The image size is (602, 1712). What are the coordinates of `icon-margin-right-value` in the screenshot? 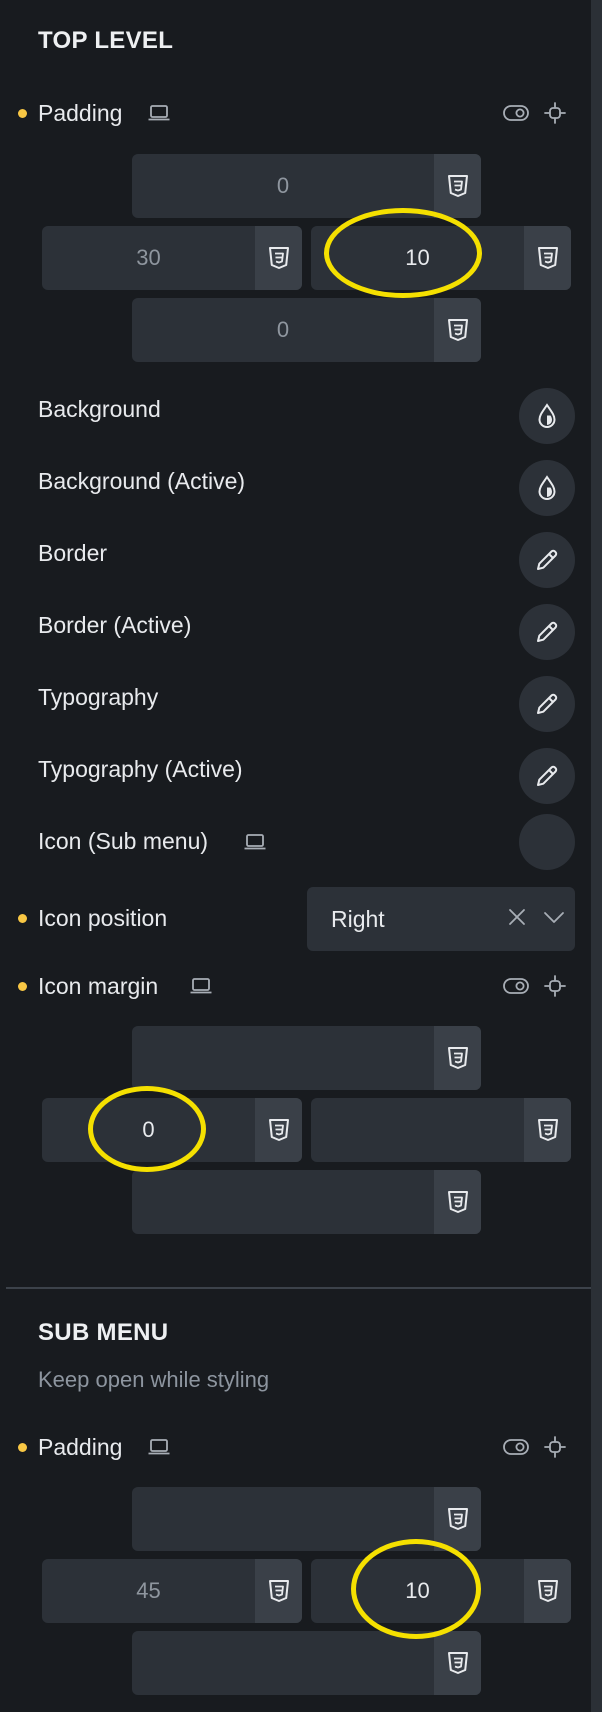 It's located at (417, 1130).